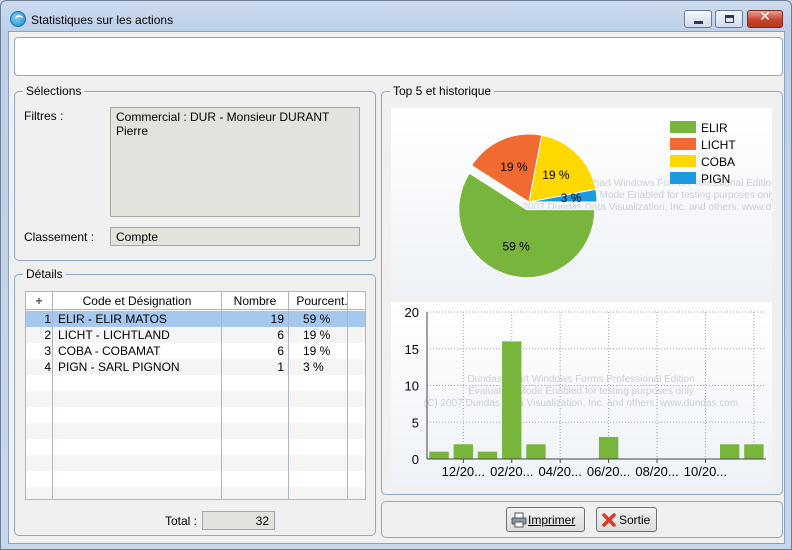  I want to click on legend-label: LICHT, so click(718, 145).